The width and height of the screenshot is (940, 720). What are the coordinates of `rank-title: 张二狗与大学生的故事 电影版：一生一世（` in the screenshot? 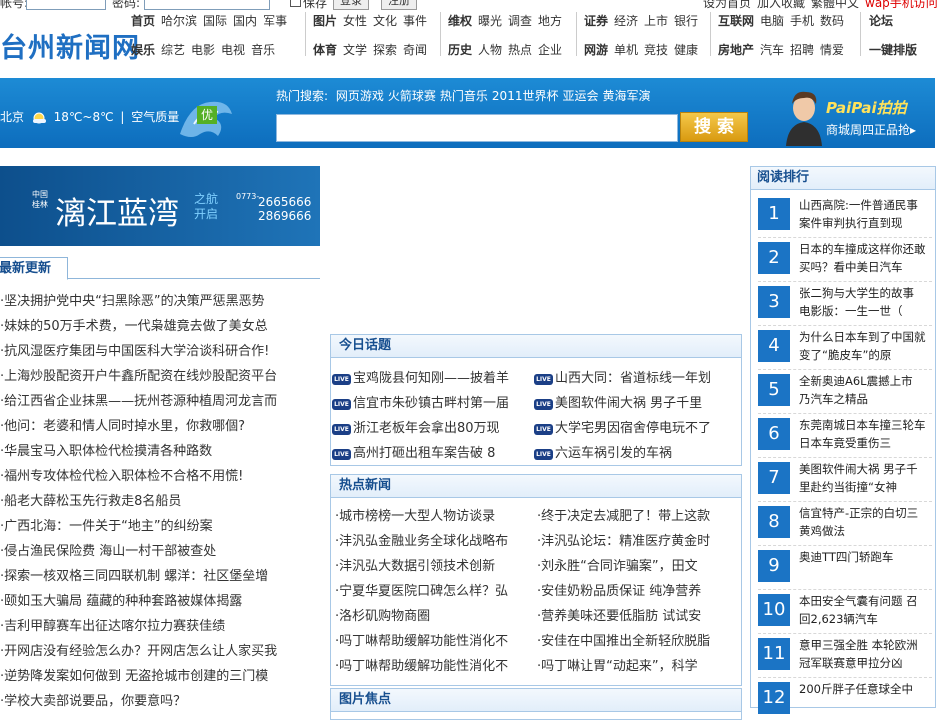 It's located at (863, 302).